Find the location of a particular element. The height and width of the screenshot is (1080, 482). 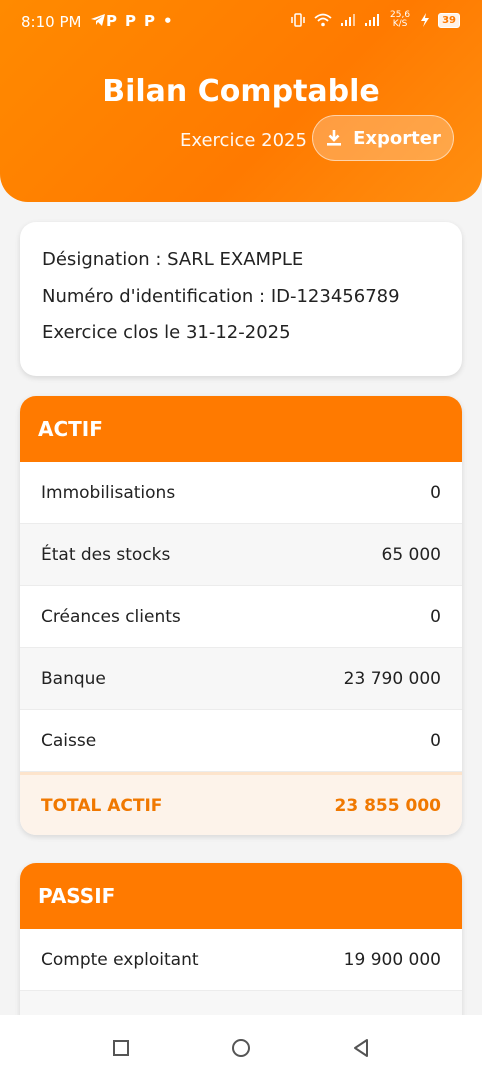

row-label: Compte exploitant is located at coordinates (120, 959).